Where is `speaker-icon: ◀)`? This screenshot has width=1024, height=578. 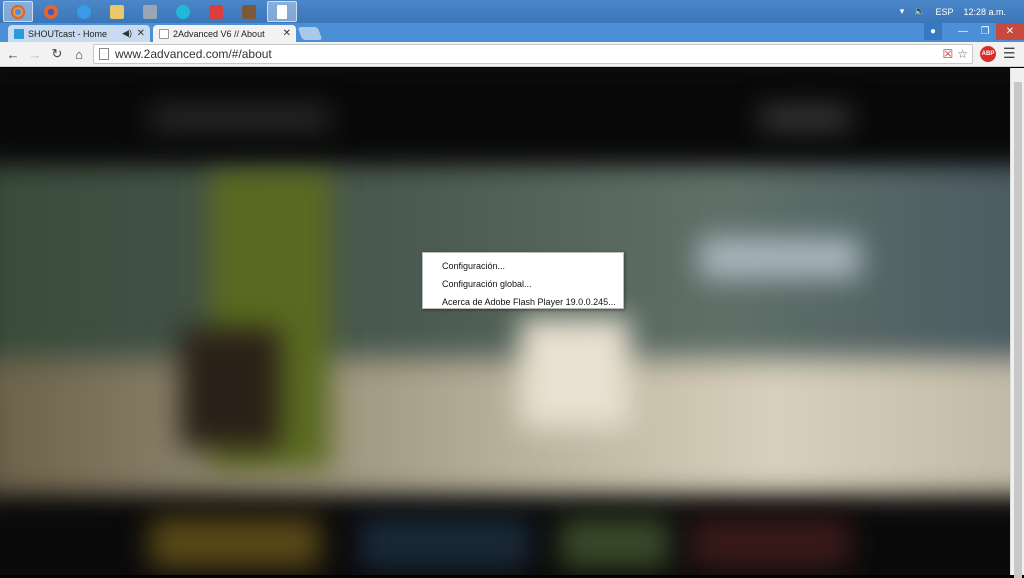
speaker-icon: ◀) is located at coordinates (127, 33).